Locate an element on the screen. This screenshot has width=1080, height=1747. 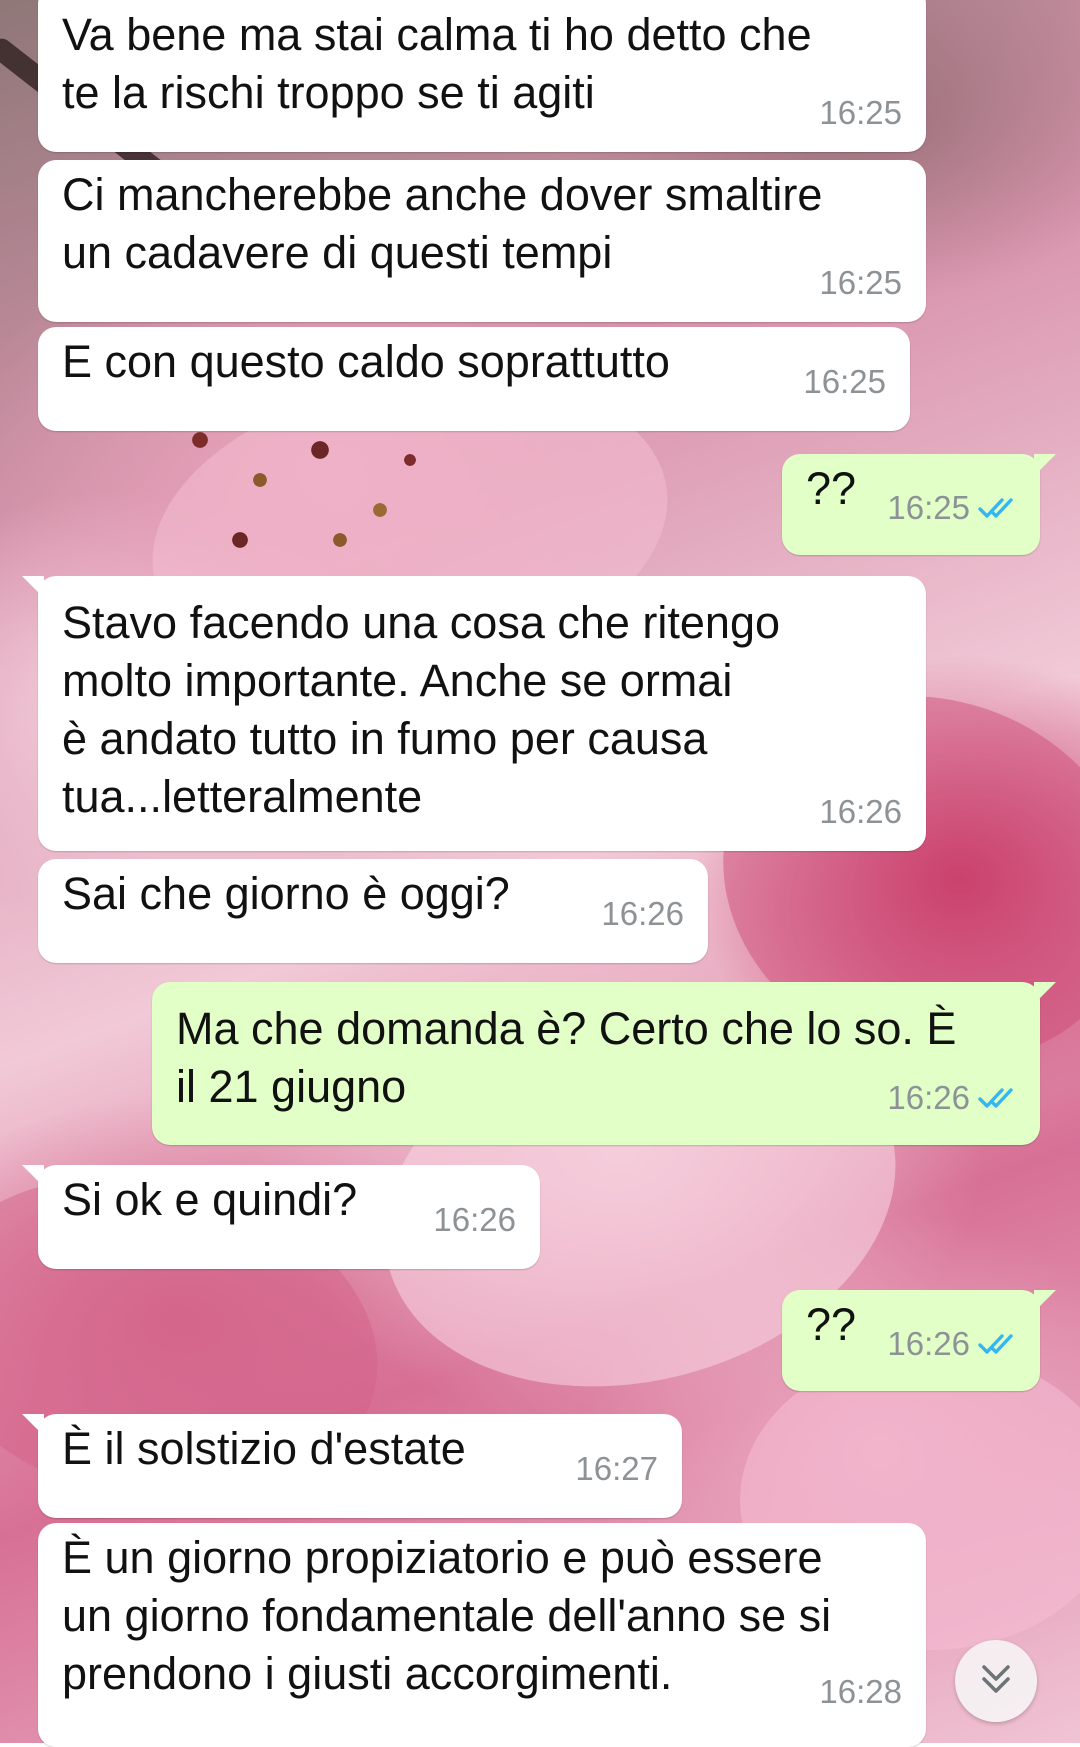
scroll-to-bottom-button is located at coordinates (996, 1681).